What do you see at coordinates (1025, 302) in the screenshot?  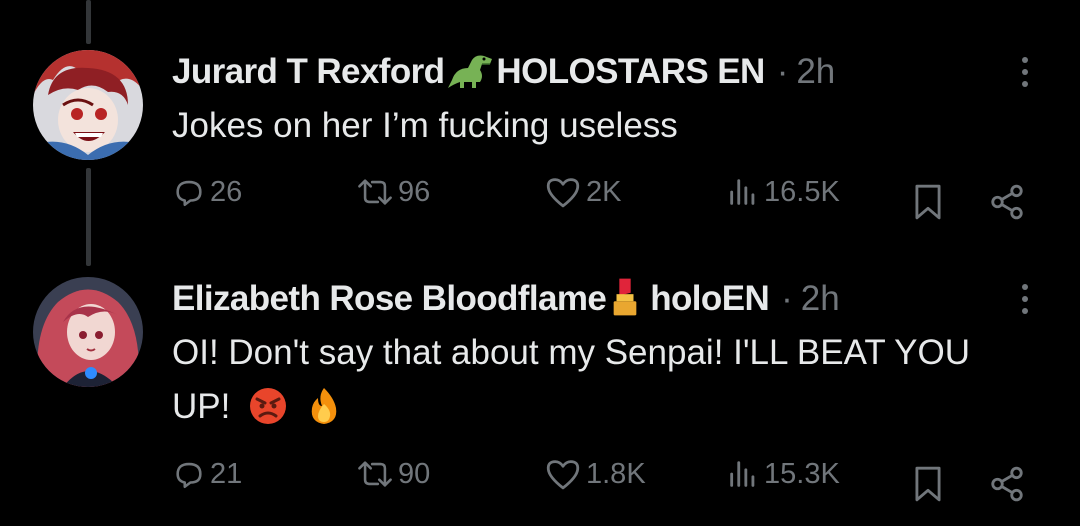 I see `more-options-icon` at bounding box center [1025, 302].